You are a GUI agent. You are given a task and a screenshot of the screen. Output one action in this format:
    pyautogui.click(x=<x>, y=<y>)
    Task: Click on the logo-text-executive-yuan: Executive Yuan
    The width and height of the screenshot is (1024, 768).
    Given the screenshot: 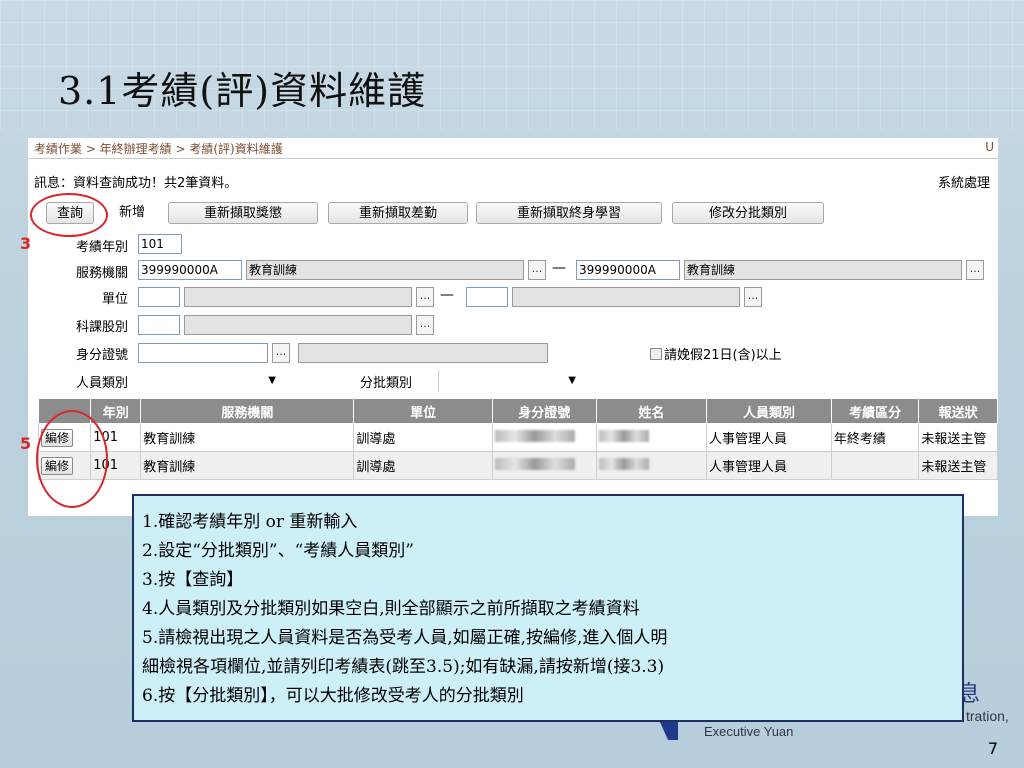 What is the action you would take?
    pyautogui.click(x=749, y=731)
    